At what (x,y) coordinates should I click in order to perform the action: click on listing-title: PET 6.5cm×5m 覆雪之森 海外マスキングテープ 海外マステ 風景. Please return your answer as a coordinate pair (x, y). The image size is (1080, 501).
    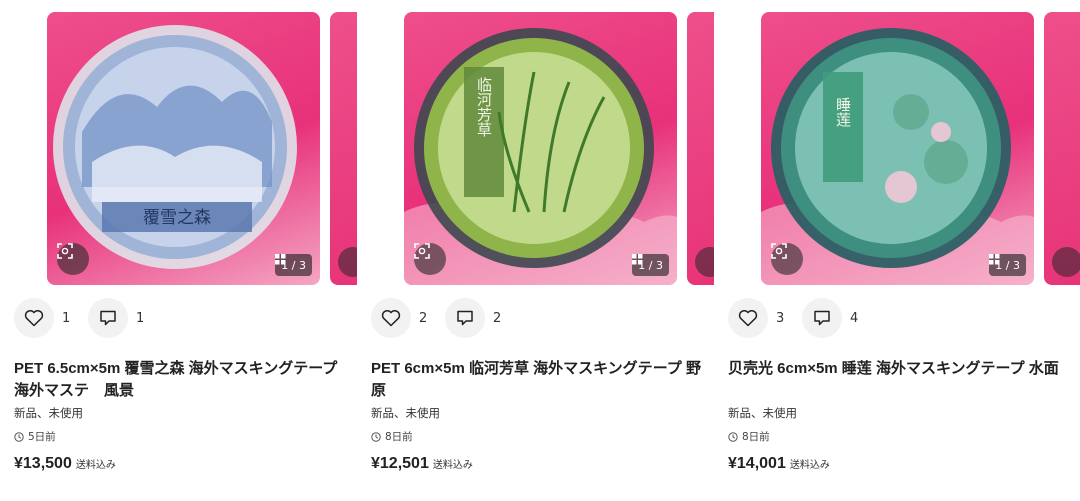
    Looking at the image, I should click on (184, 380).